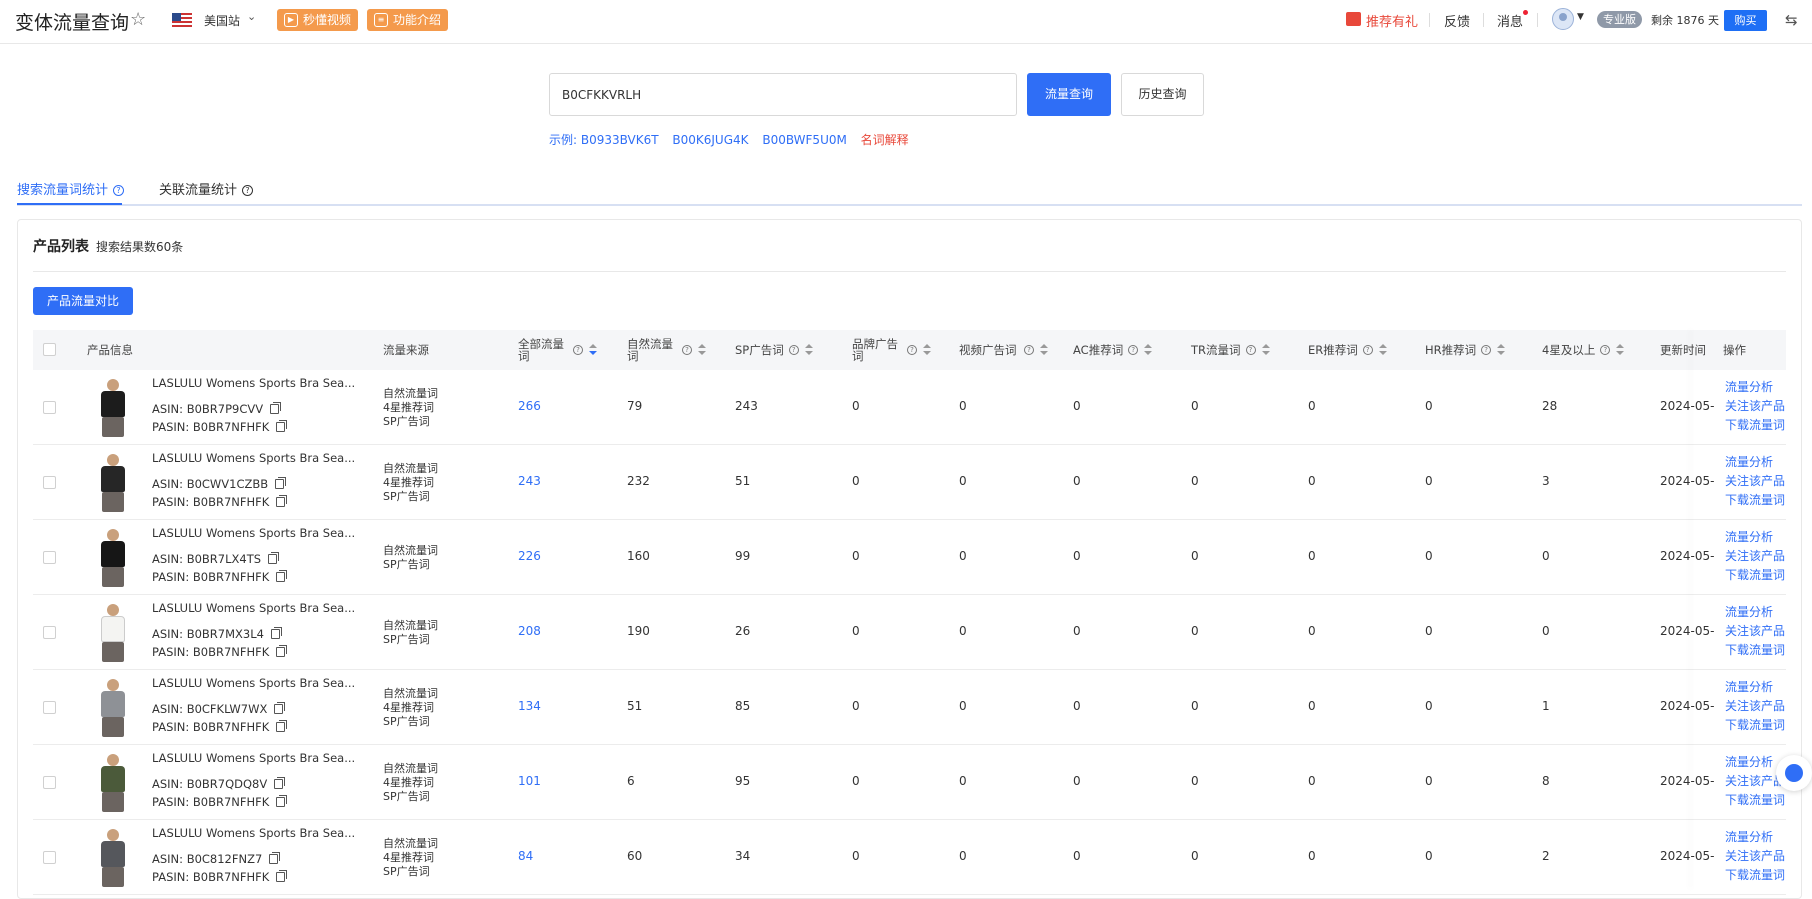  I want to click on col-all-keywords: 全部流量词?, so click(557, 350).